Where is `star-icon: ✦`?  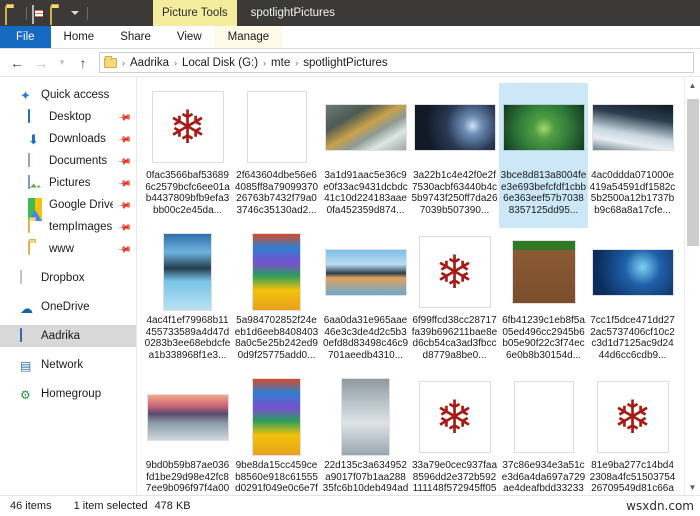 star-icon: ✦ is located at coordinates (25, 95).